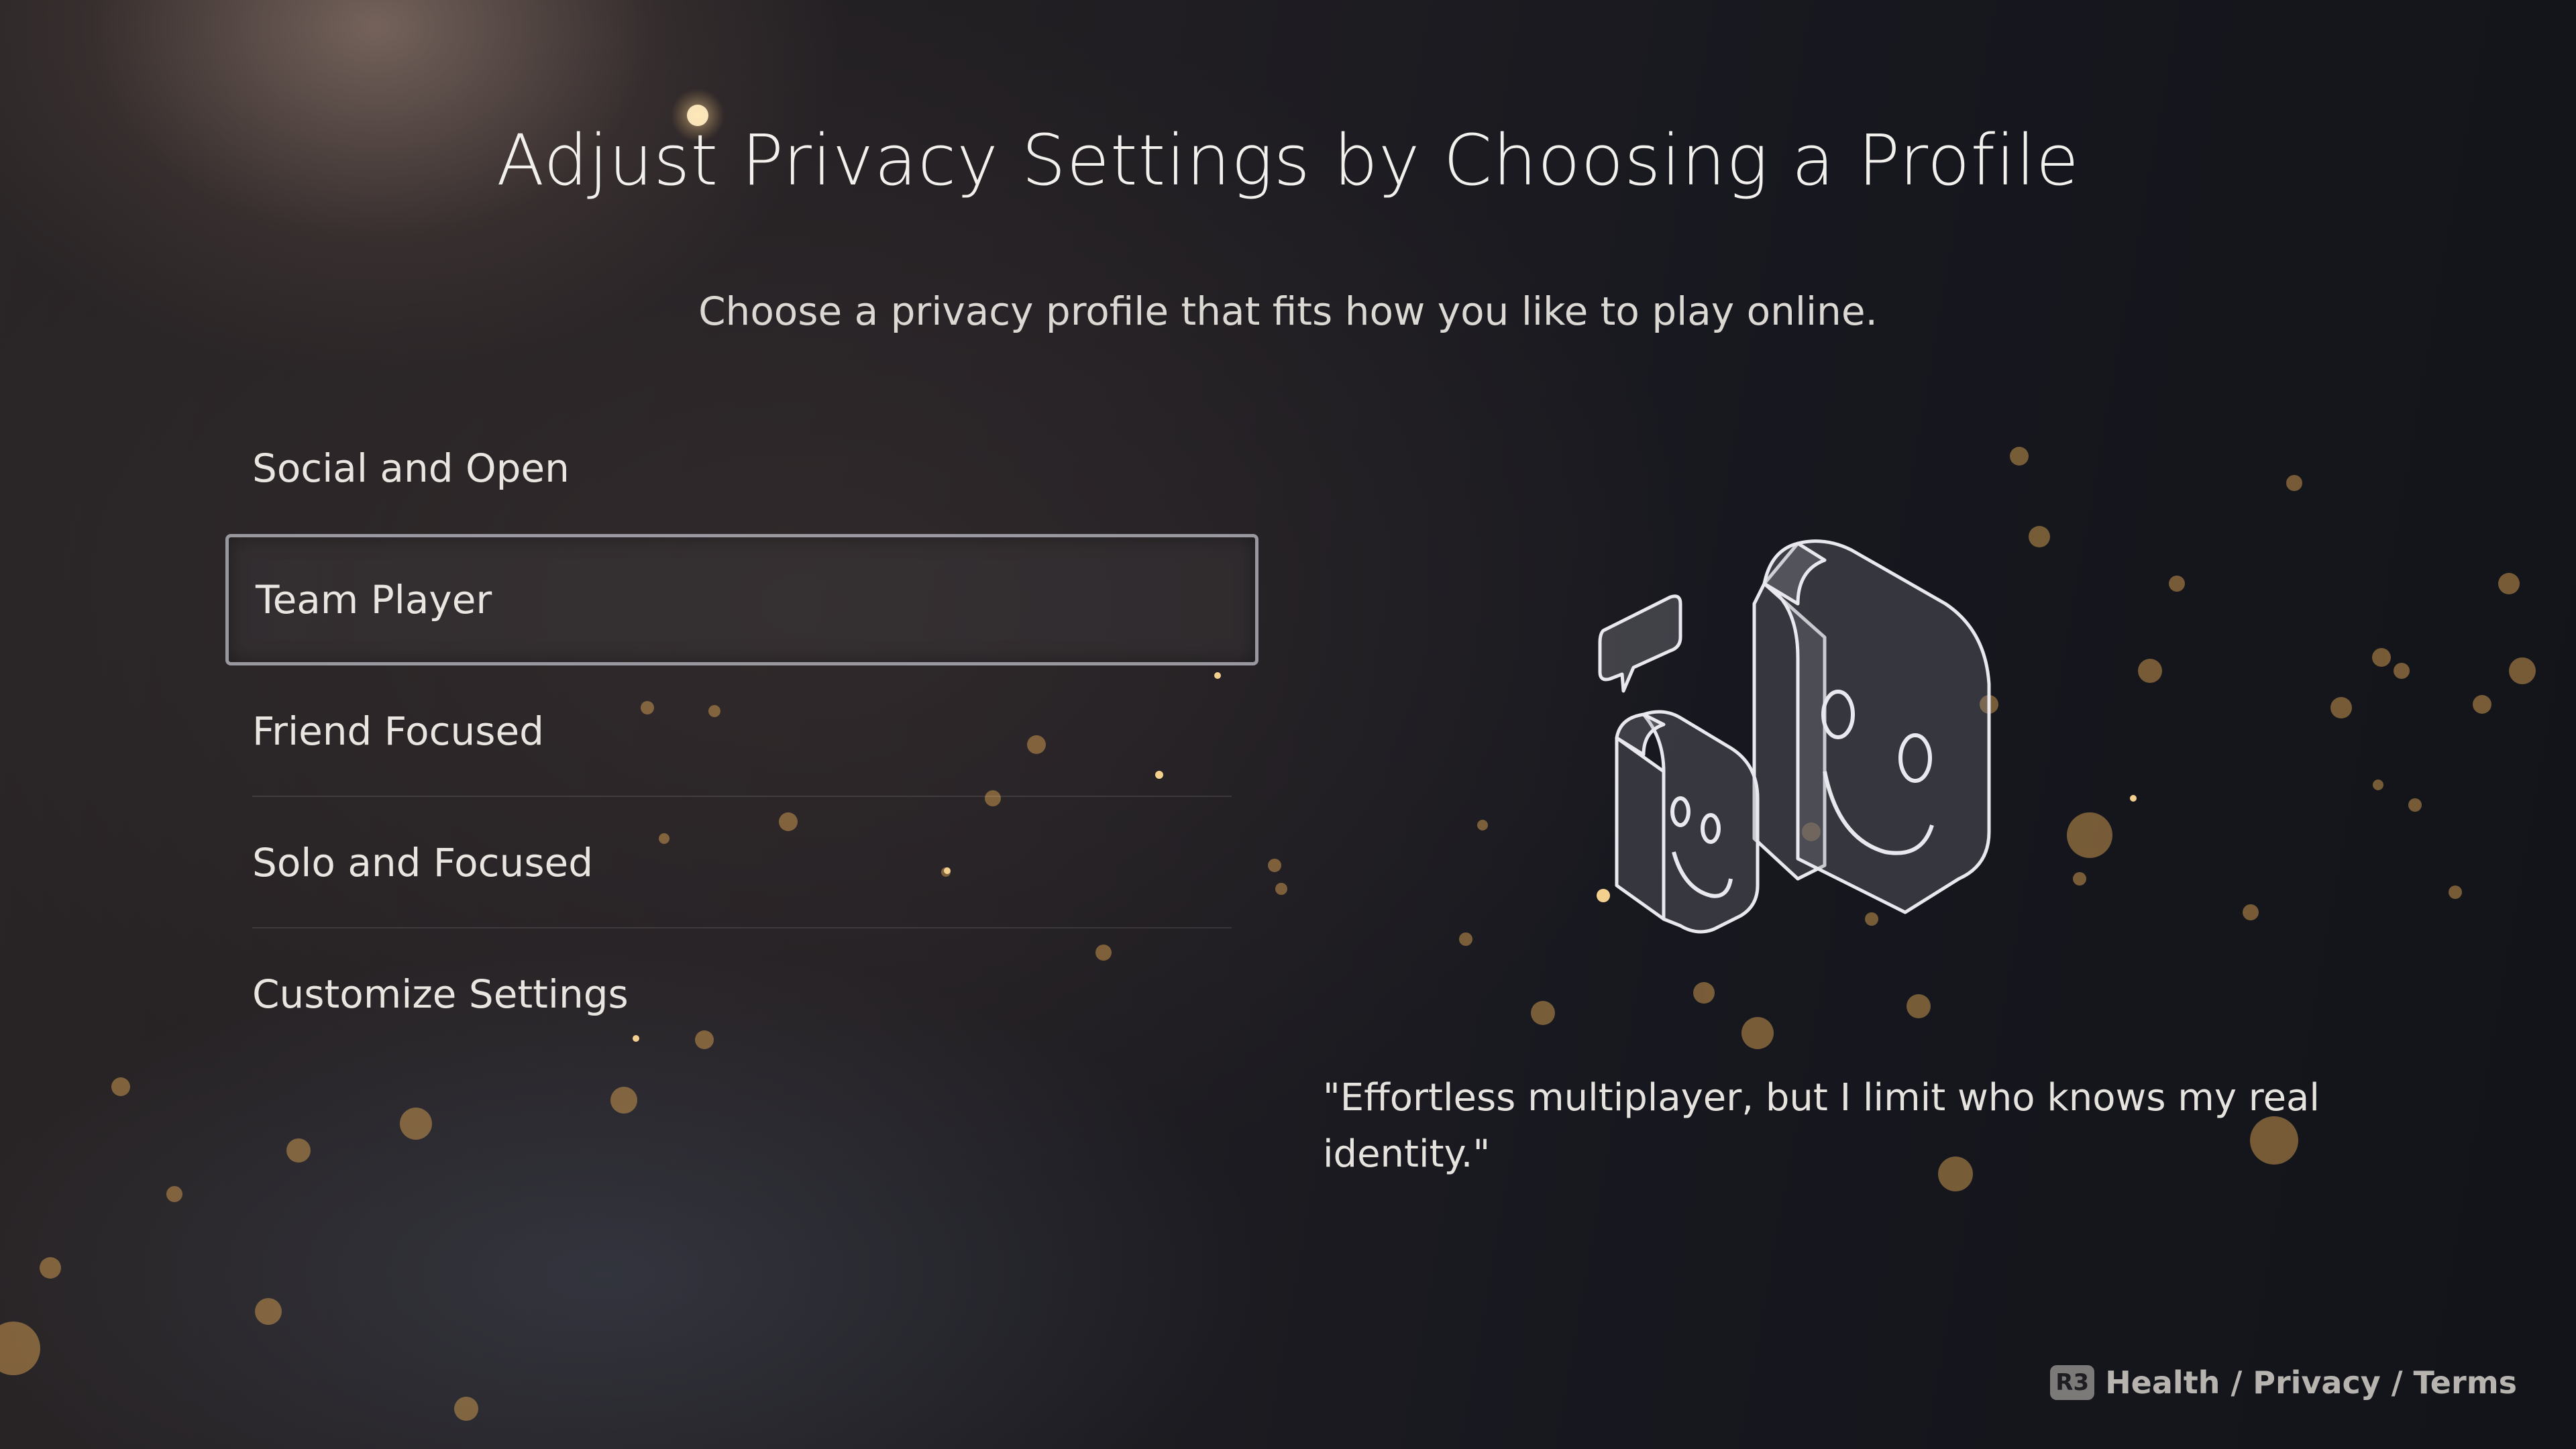  Describe the element at coordinates (440, 994) in the screenshot. I see `profile-option-label: Customize Settings` at that location.